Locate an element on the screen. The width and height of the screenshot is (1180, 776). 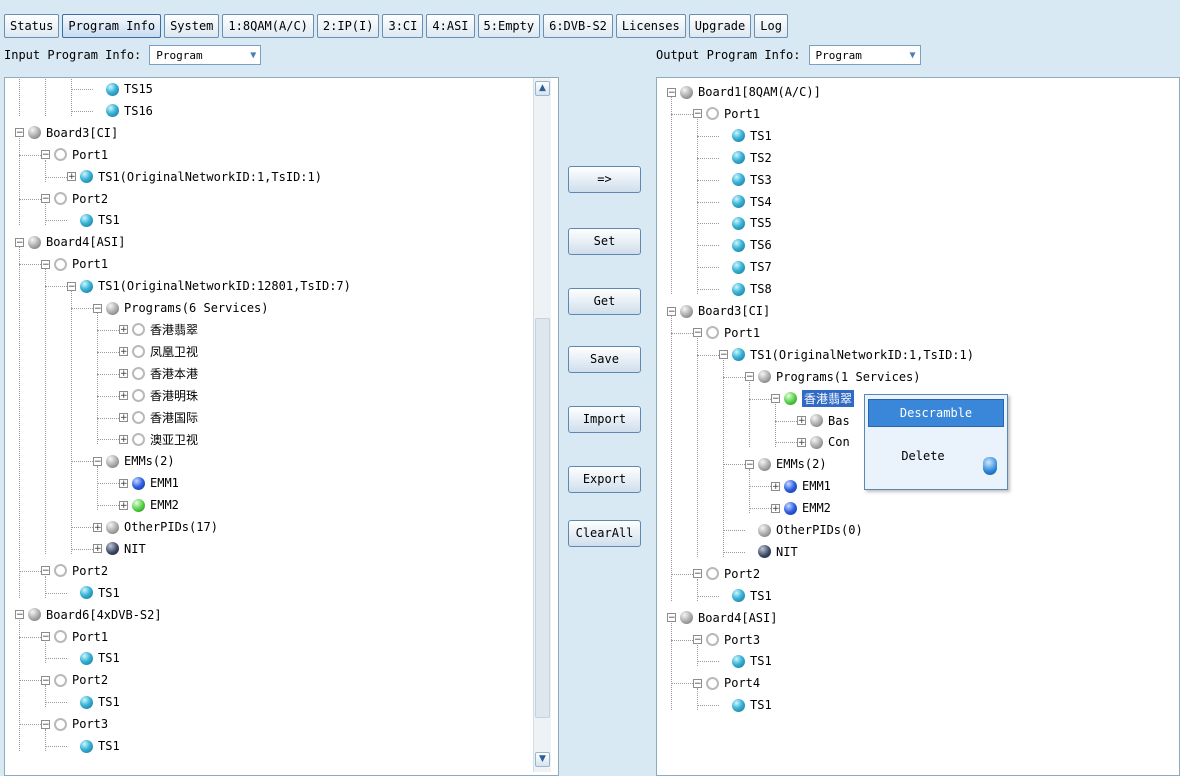
tree-node: + 香港明珠 is located at coordinates (158, 396).